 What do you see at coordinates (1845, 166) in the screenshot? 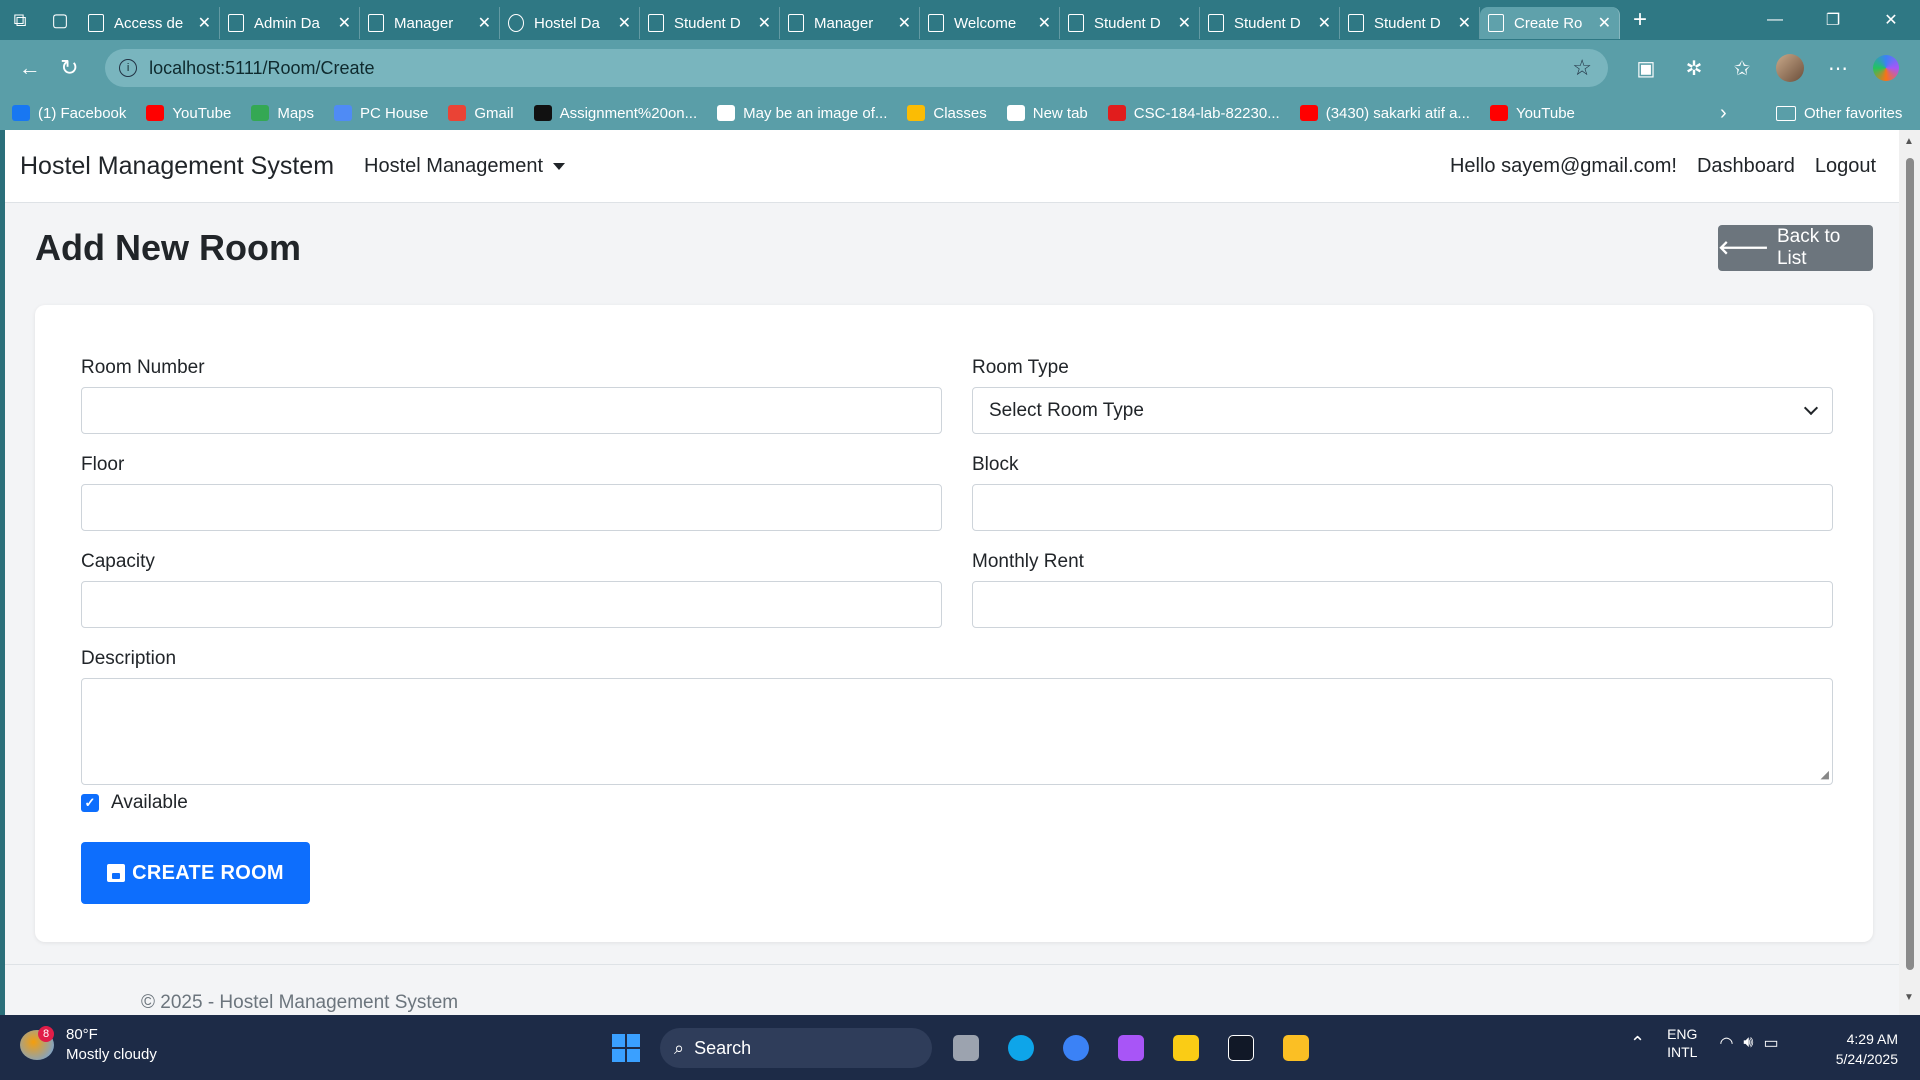
I see `logout-link: Logout` at bounding box center [1845, 166].